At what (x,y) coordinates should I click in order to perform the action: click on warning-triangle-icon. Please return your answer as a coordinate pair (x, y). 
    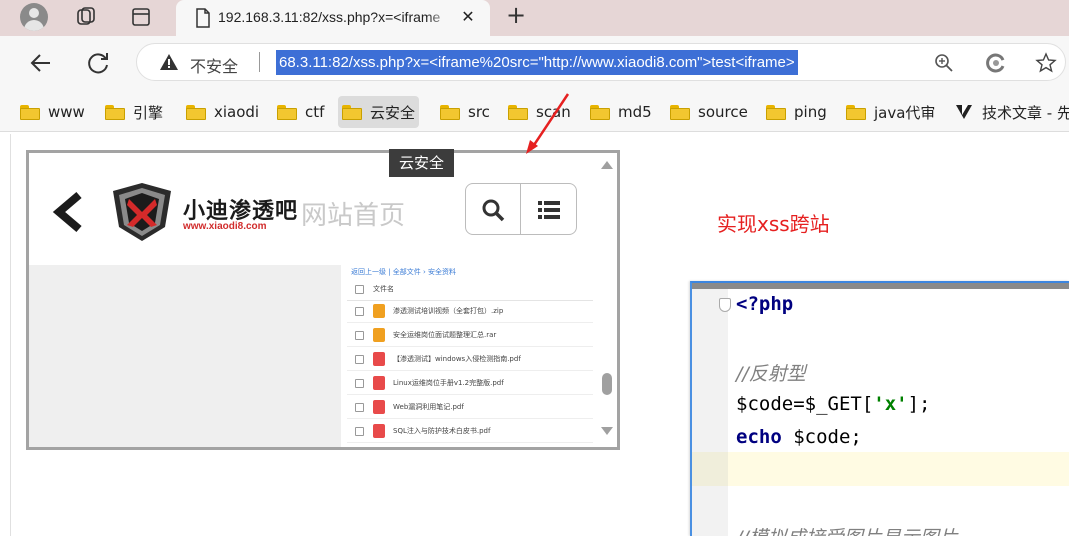
    Looking at the image, I should click on (169, 62).